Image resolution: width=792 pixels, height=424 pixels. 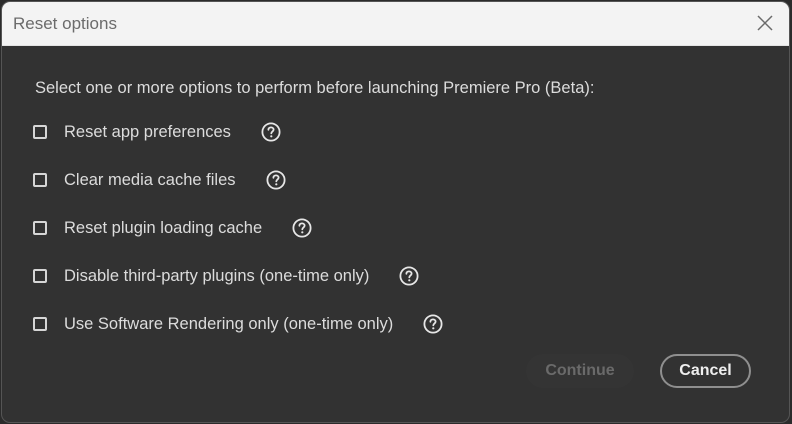 I want to click on option-reset-app-preferences: Reset app preferences, so click(x=157, y=132).